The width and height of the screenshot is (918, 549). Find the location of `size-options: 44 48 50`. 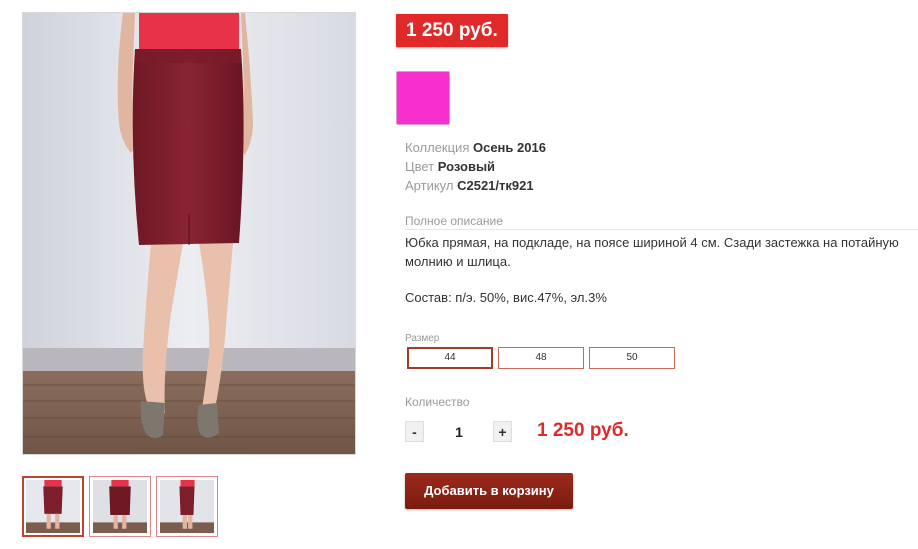

size-options: 44 48 50 is located at coordinates (541, 358).